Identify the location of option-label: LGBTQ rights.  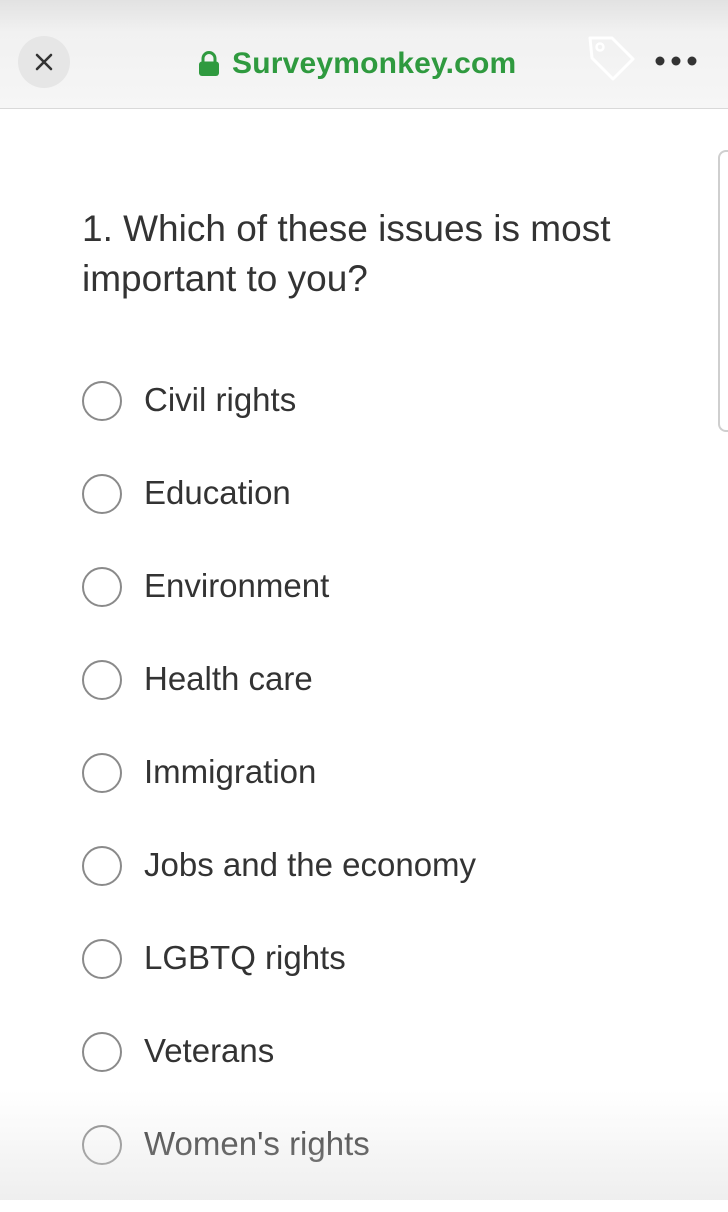
(245, 957).